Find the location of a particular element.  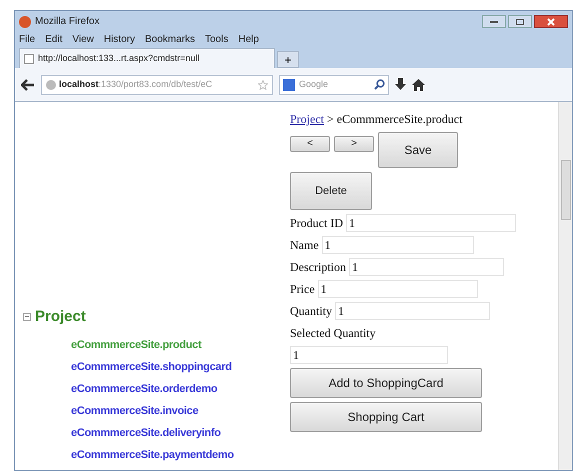

menu-item: File is located at coordinates (27, 39).